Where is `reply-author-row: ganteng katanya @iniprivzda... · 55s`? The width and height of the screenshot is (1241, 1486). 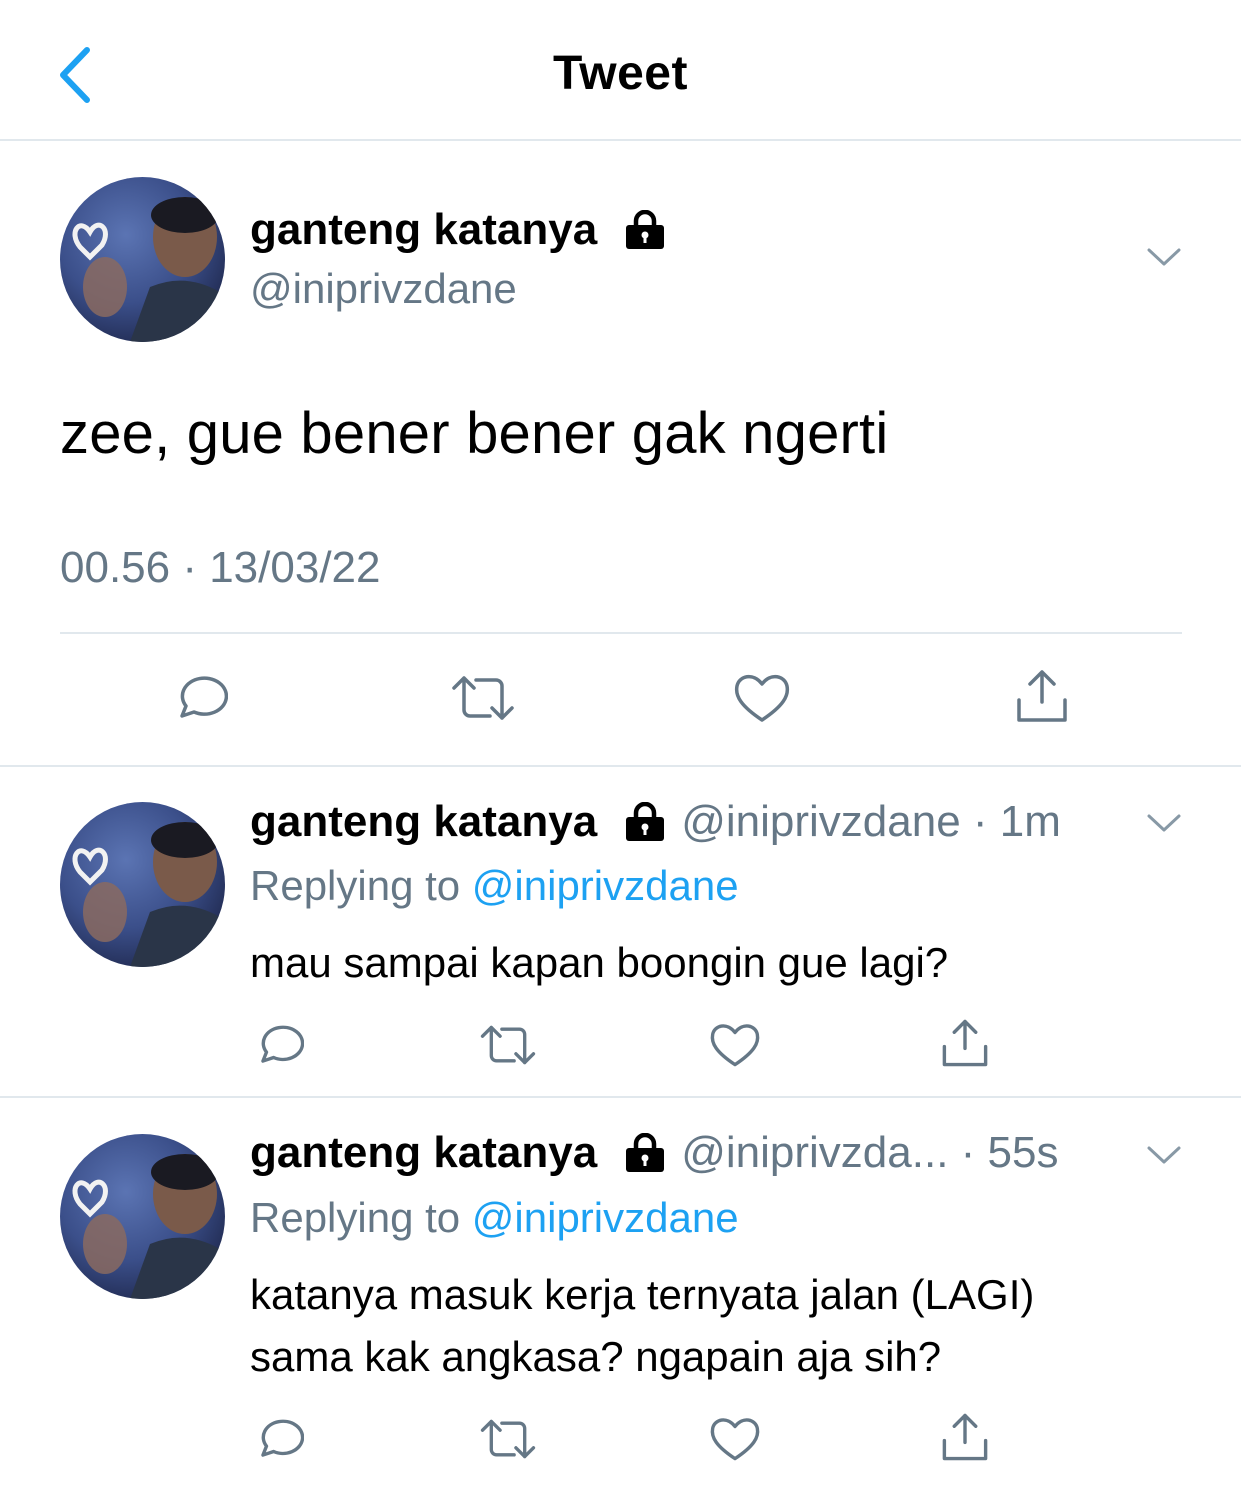 reply-author-row: ganteng katanya @iniprivzda... · 55s is located at coordinates (654, 1153).